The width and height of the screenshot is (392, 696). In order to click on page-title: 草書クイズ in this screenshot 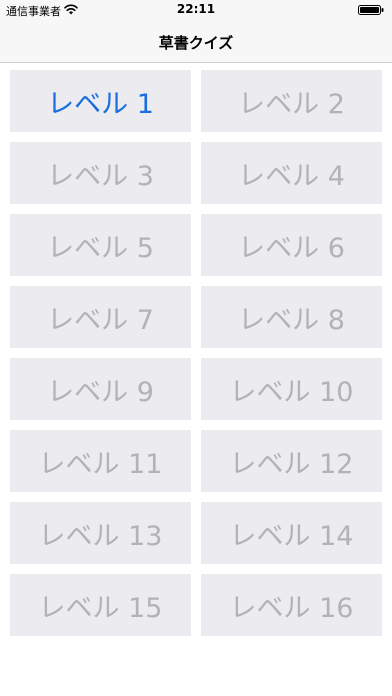, I will do `click(196, 43)`.